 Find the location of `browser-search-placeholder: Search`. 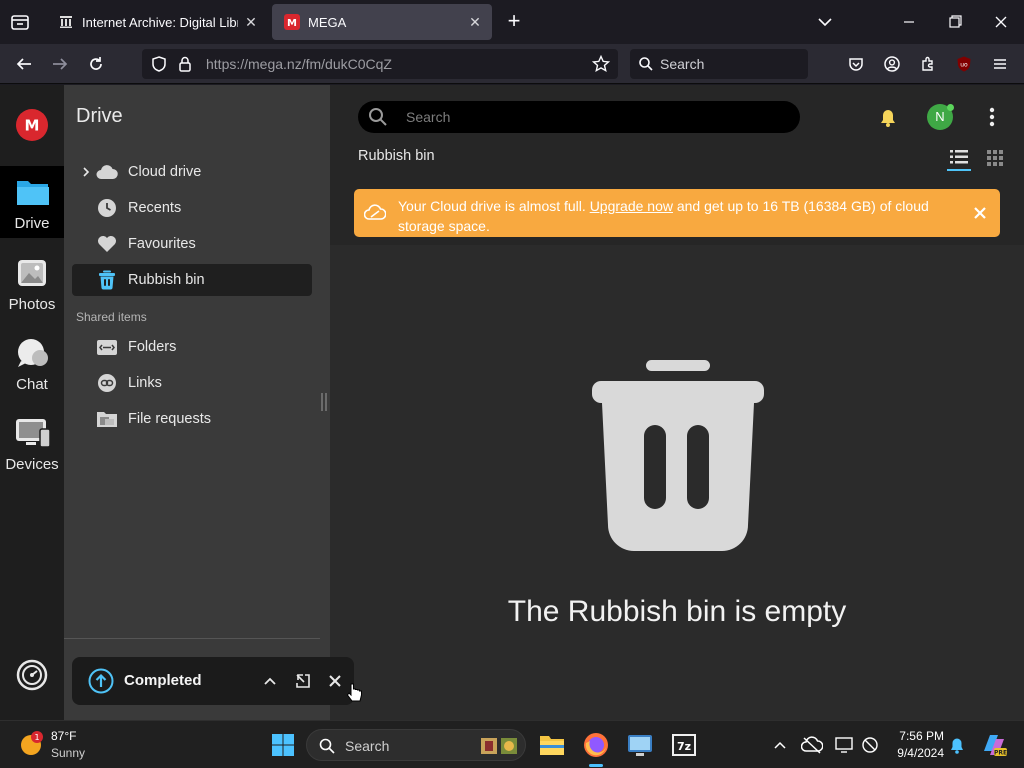

browser-search-placeholder: Search is located at coordinates (682, 64).